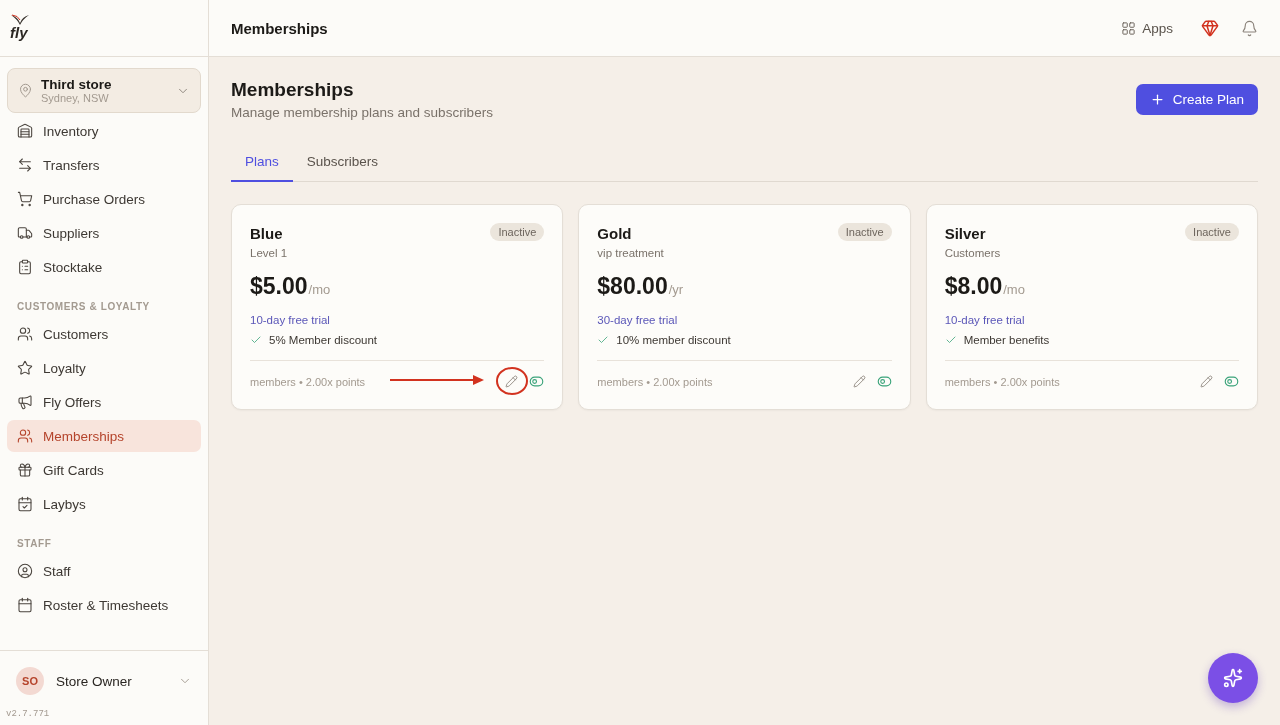  What do you see at coordinates (104, 90) in the screenshot?
I see `store-selector: Third store Sydney, NSW` at bounding box center [104, 90].